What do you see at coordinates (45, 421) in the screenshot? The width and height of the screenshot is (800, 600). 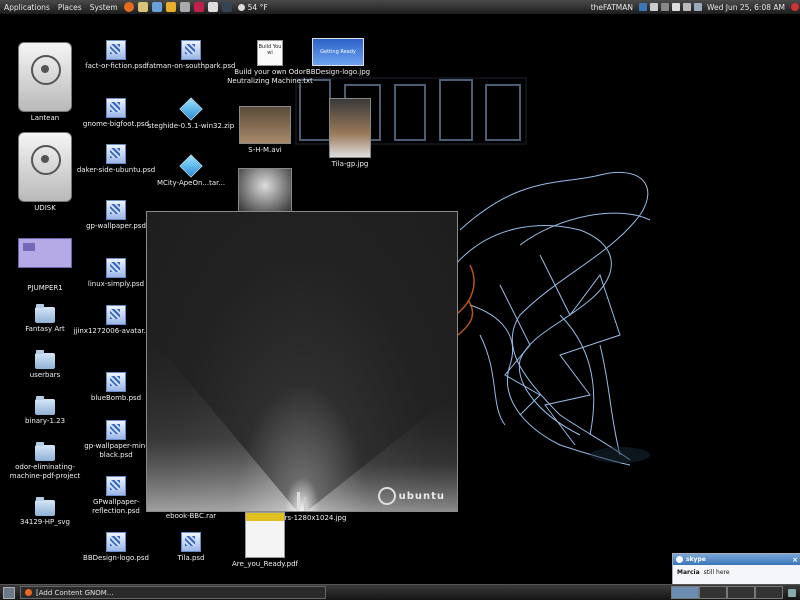 I see `icon-label: binary-1.23` at bounding box center [45, 421].